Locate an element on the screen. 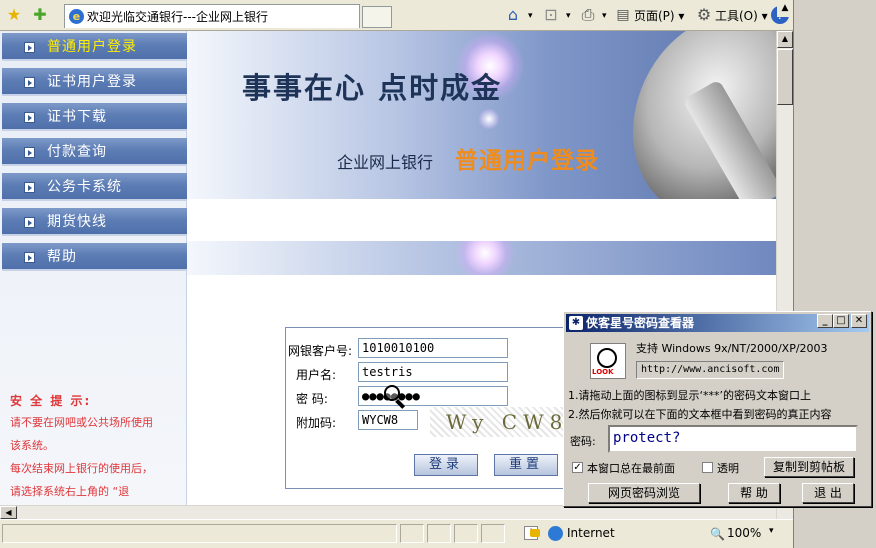 The width and height of the screenshot is (876, 548). username-label: 用户名: is located at coordinates (316, 375).